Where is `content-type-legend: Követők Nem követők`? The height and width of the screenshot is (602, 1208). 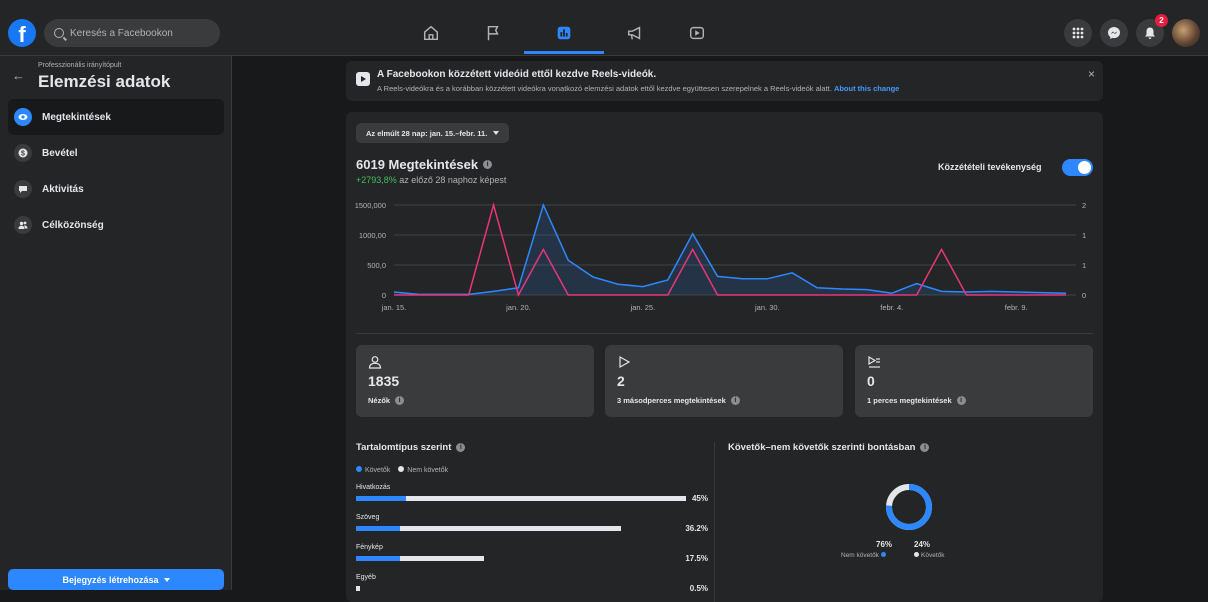 content-type-legend: Követők Nem követők is located at coordinates (402, 470).